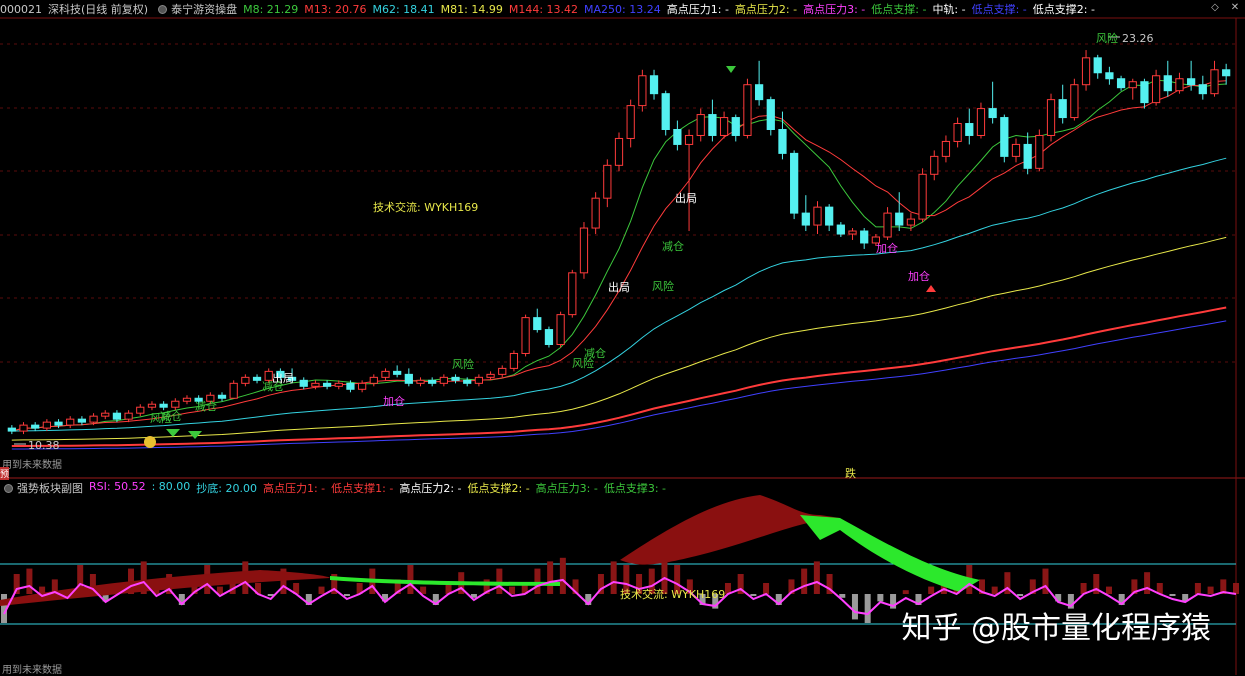  I want to click on smiley-icon, so click(150, 442).